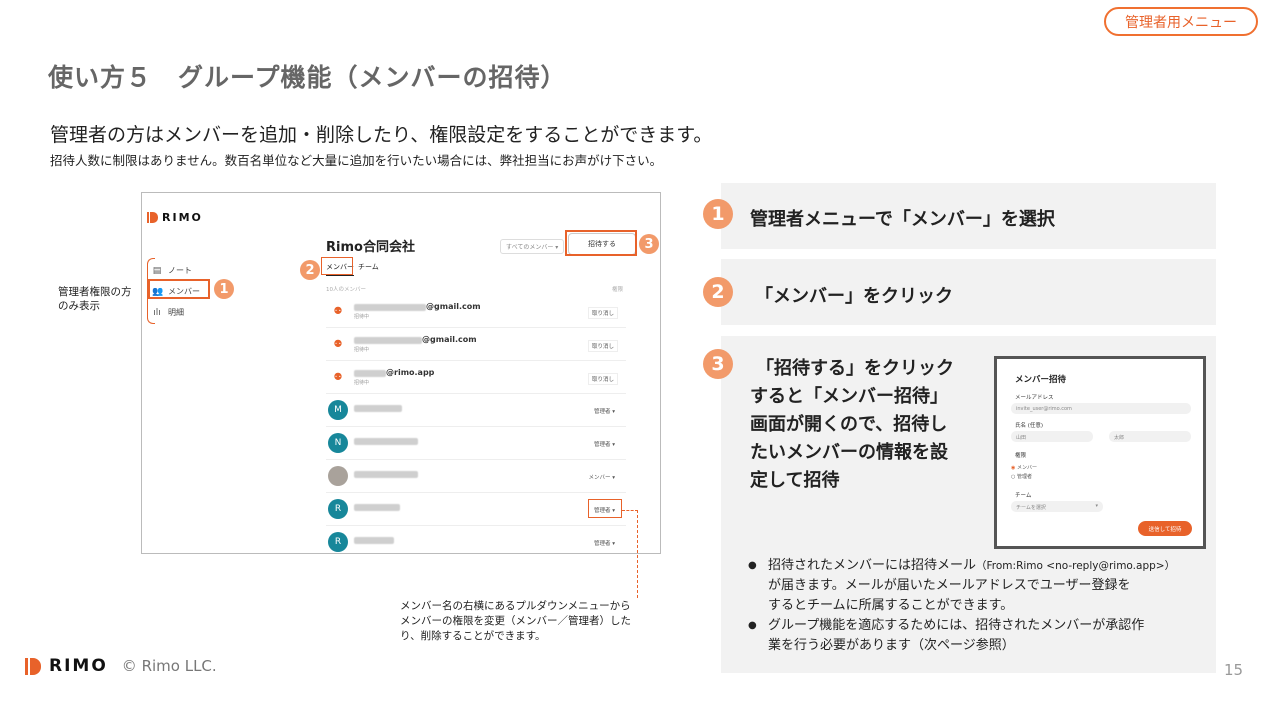  I want to click on bullet-text: 業を行う必要があります（次ページ参照）, so click(891, 645).